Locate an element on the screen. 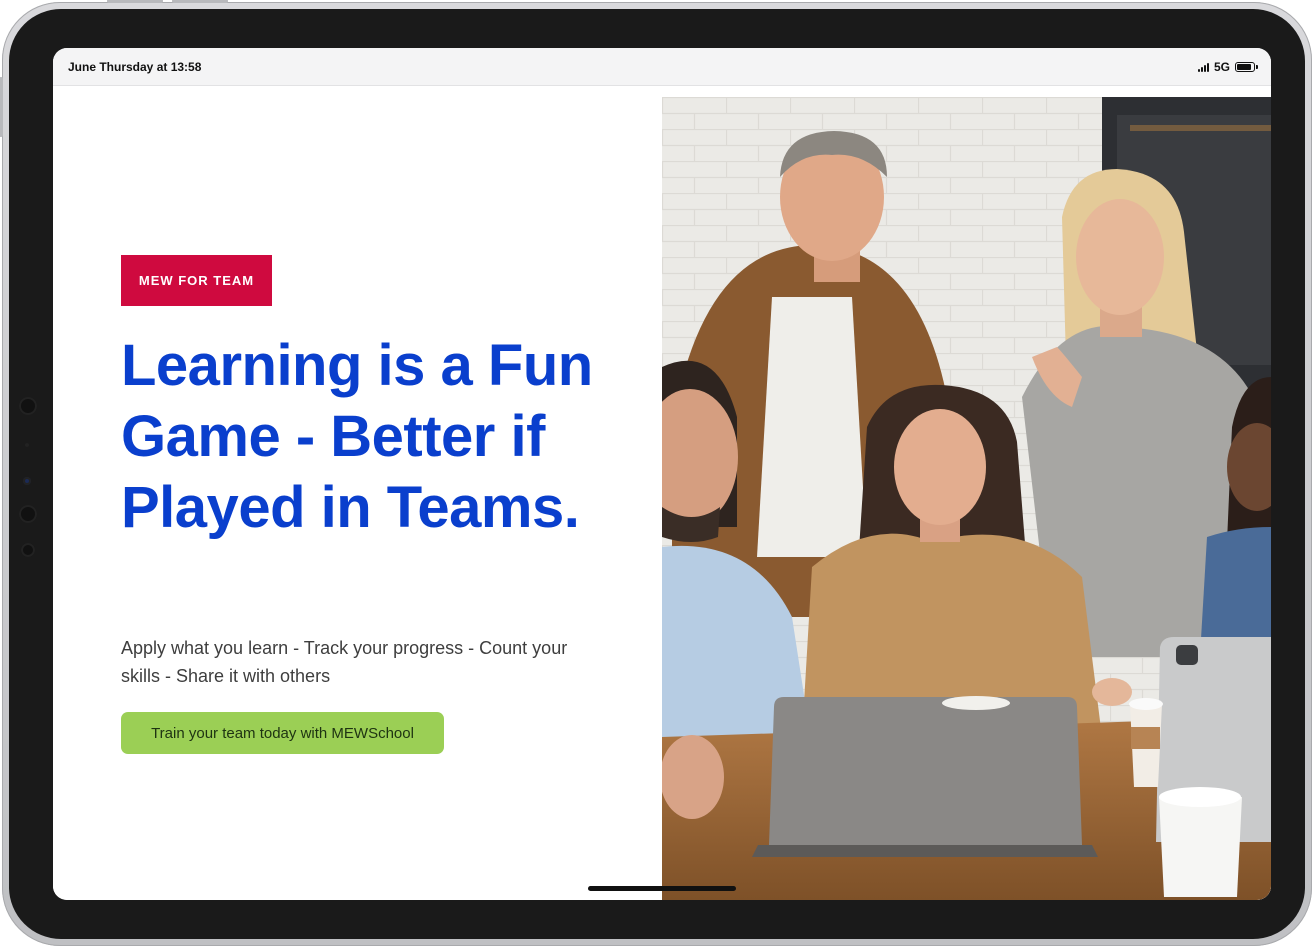 This screenshot has height=950, width=1316. home-indicator is located at coordinates (662, 888).